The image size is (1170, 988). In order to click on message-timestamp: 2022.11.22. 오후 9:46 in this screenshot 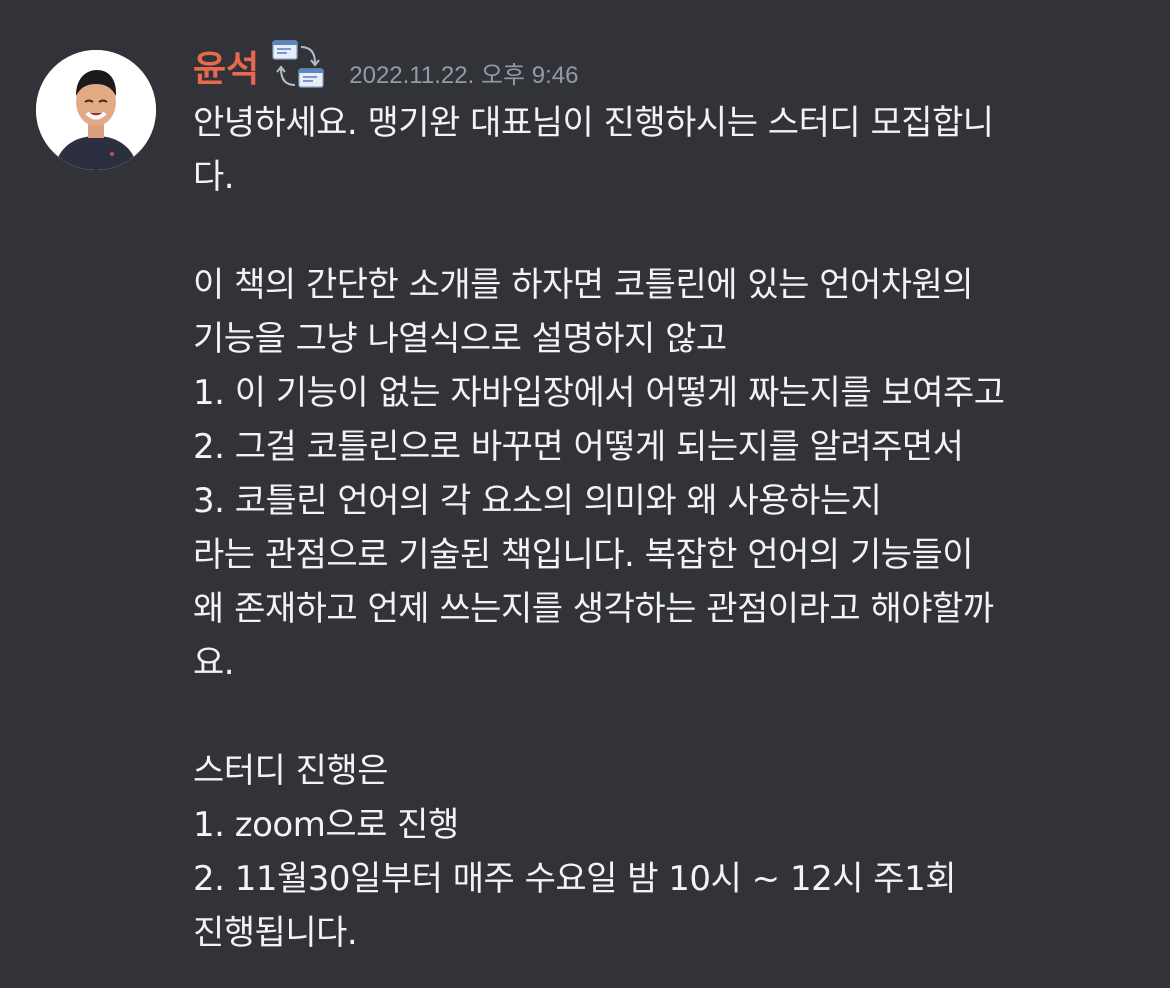, I will do `click(464, 75)`.